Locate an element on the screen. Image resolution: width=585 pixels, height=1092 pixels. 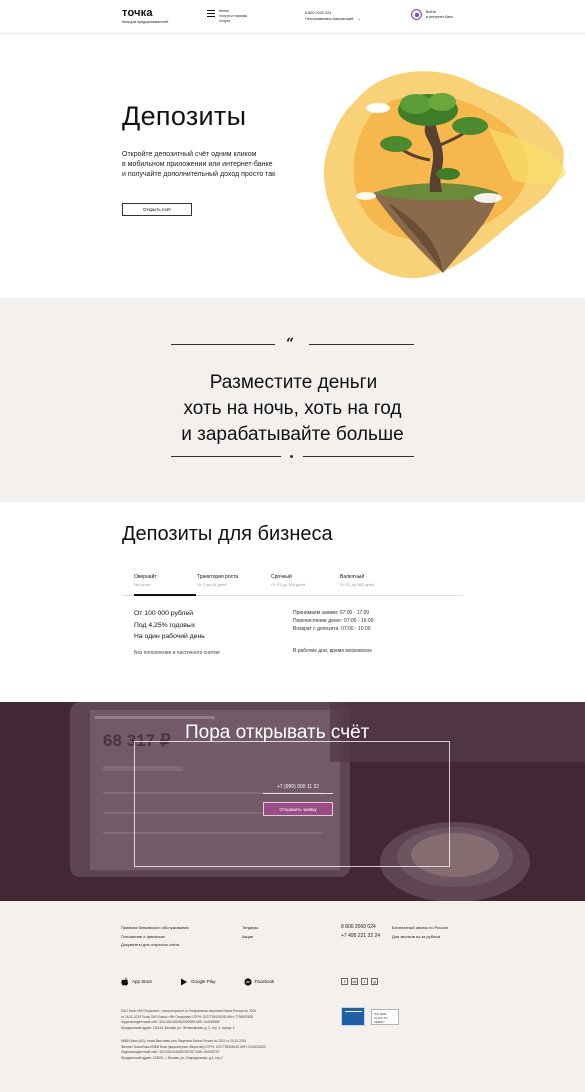
footer-phone1: 8 800 2000 024 is located at coordinates (360, 927).